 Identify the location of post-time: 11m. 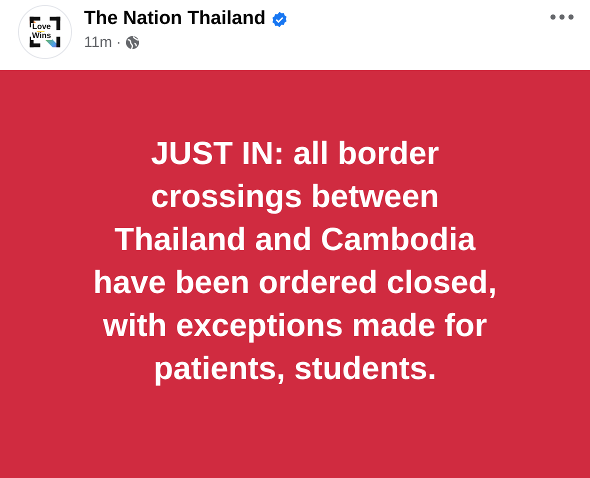
(98, 42).